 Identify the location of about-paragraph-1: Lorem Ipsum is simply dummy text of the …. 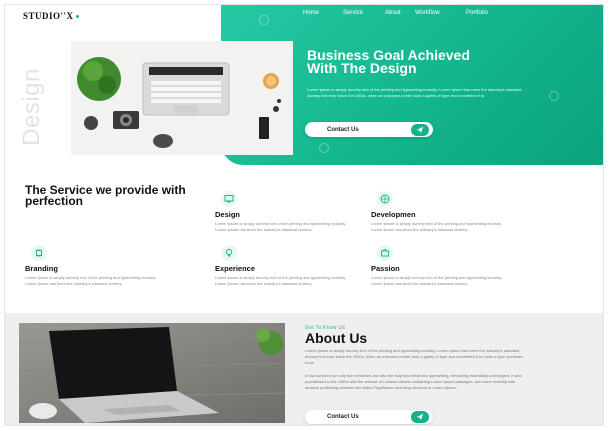
(414, 356).